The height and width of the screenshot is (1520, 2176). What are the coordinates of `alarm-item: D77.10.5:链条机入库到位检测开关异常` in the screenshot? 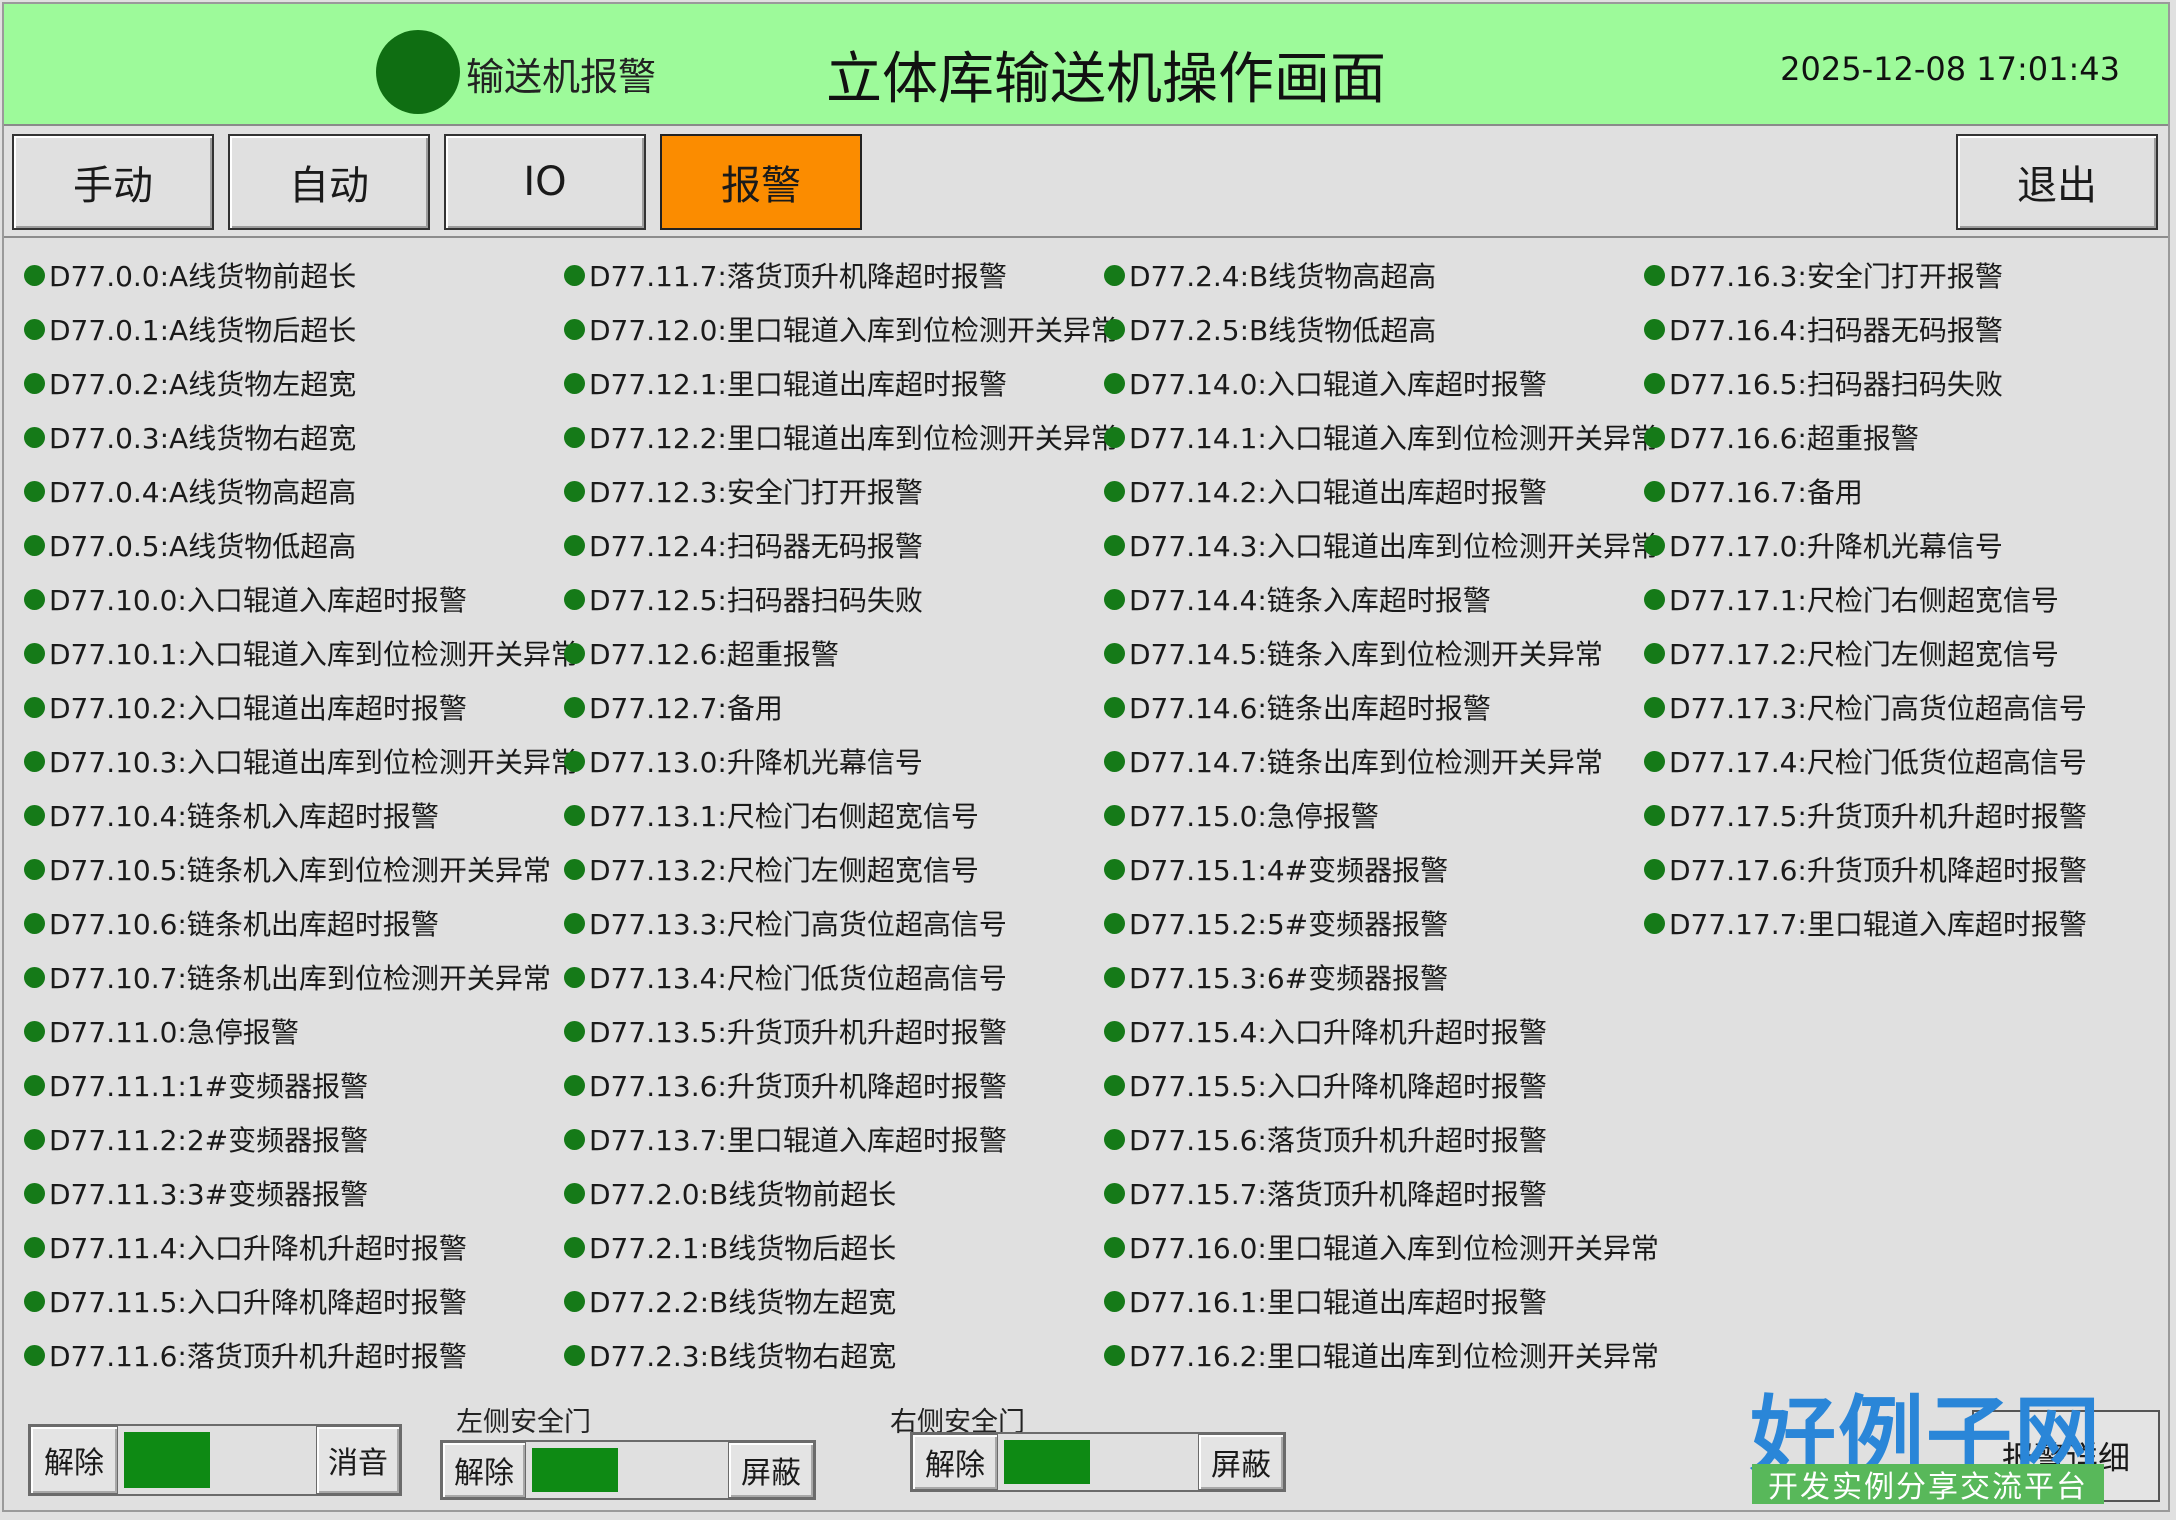 It's located at (301, 869).